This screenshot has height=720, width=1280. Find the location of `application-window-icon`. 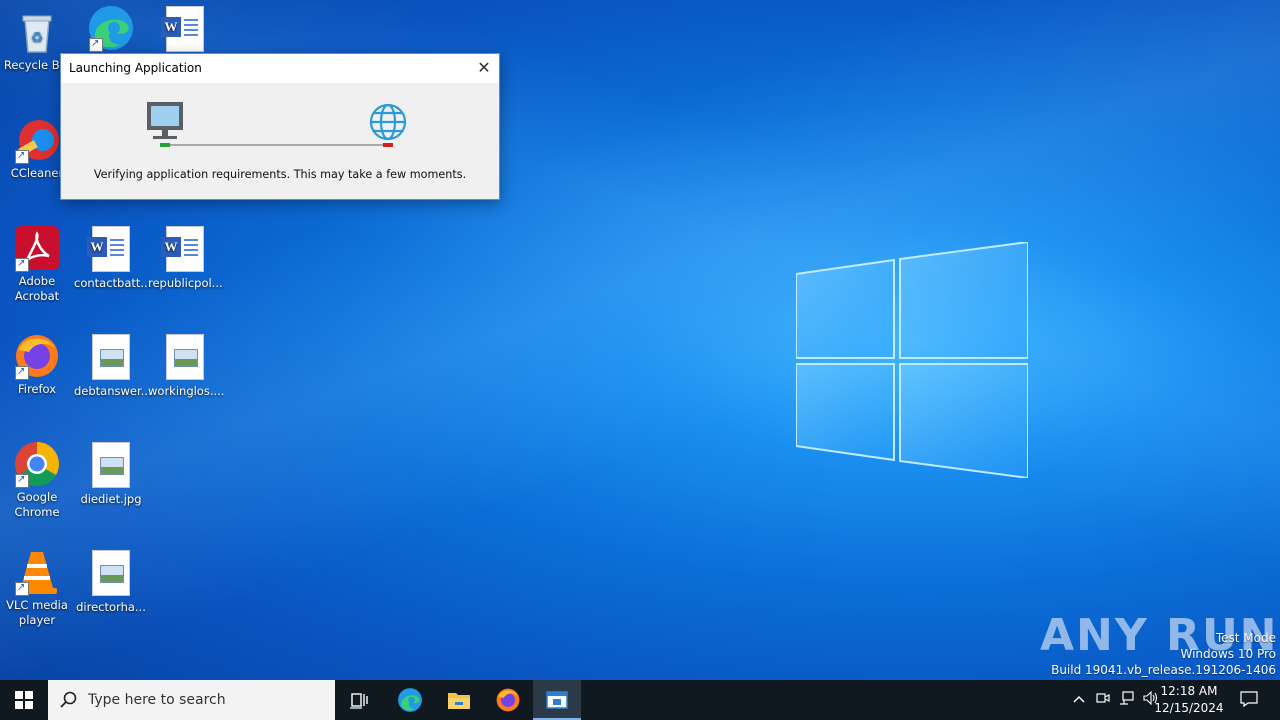

application-window-icon is located at coordinates (557, 700).